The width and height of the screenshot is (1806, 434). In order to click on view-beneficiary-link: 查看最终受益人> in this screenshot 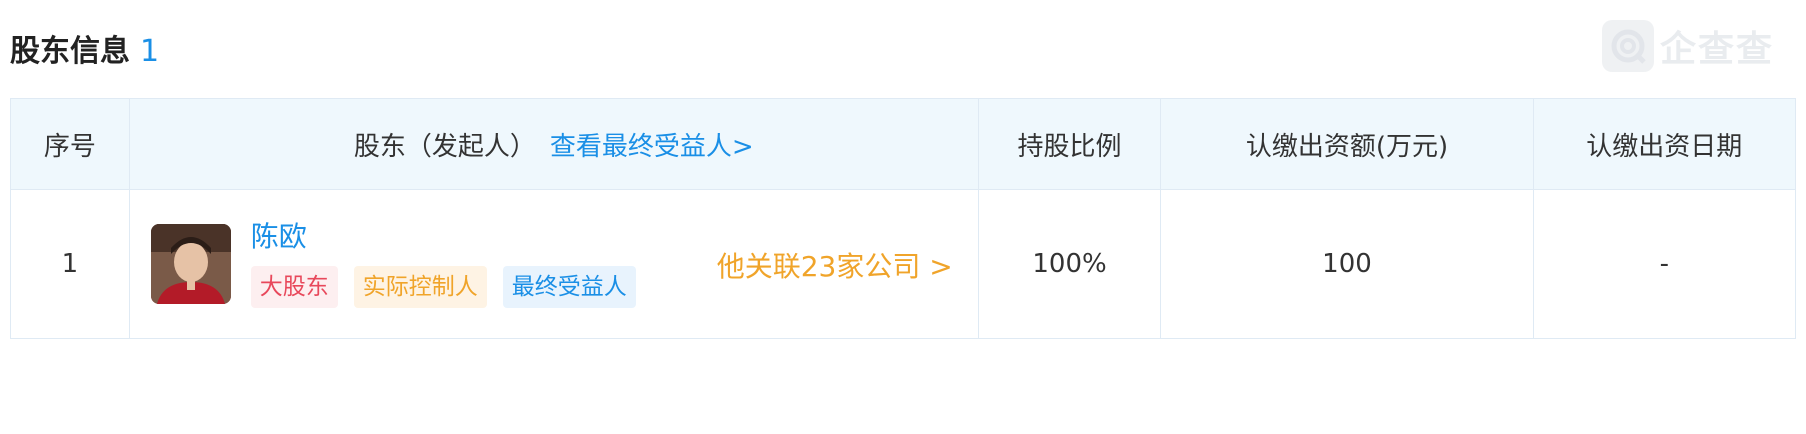, I will do `click(652, 147)`.